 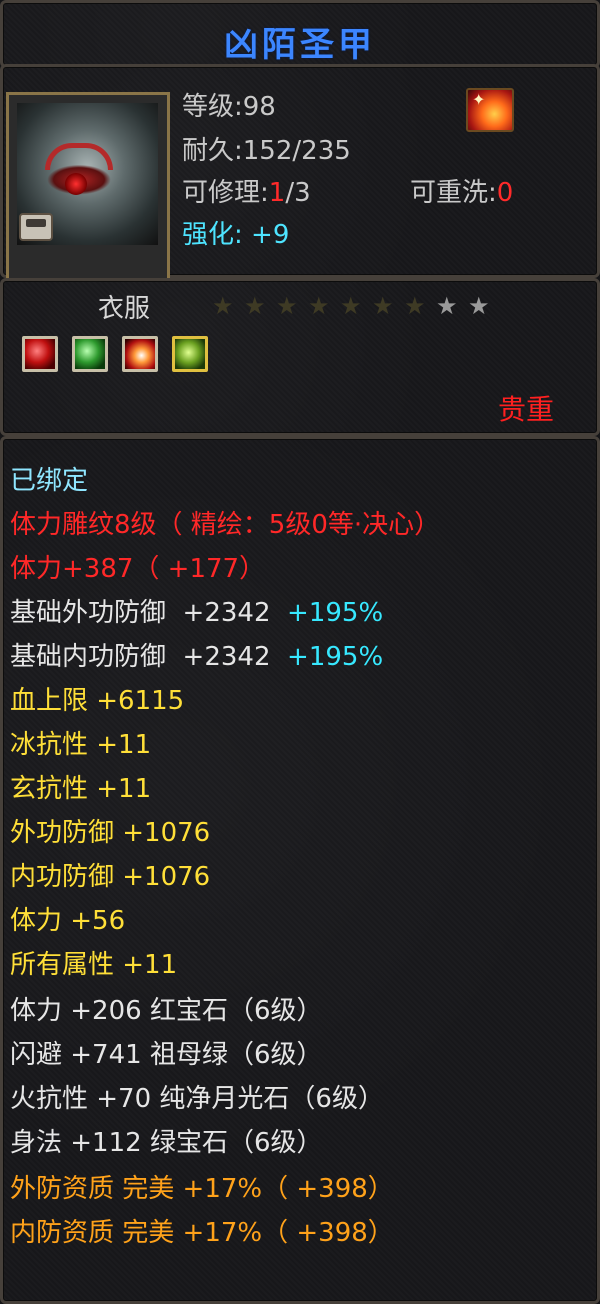 What do you see at coordinates (300, 45) in the screenshot?
I see `item-name: 凶陌圣甲` at bounding box center [300, 45].